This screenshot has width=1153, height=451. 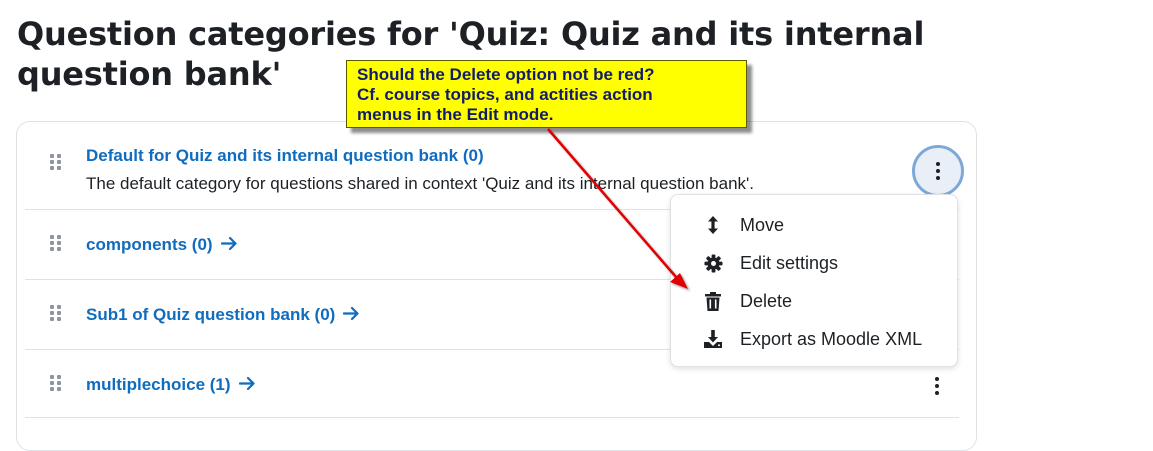 I want to click on trash-icon, so click(x=713, y=301).